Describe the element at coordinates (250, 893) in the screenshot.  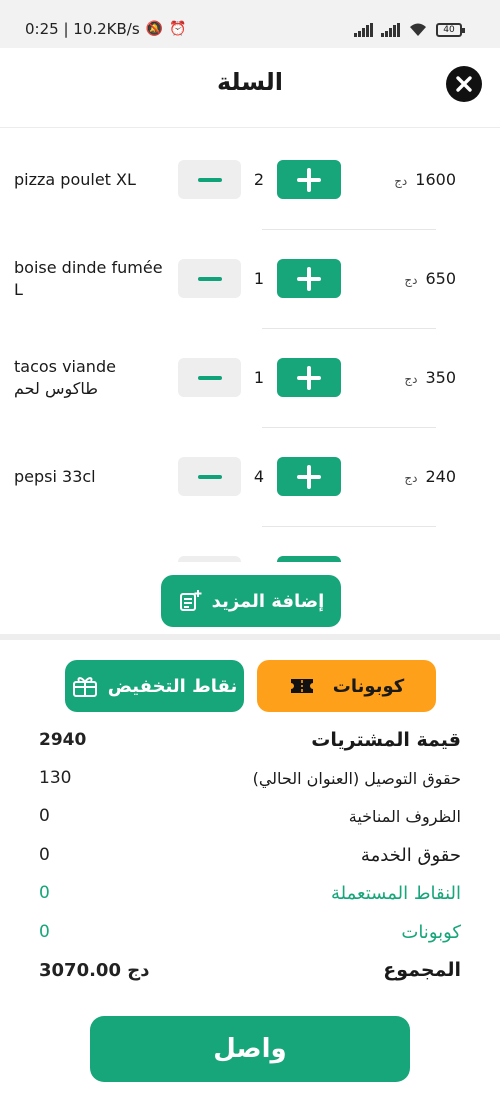
I see `summary-points-used-row: 0 النقاط المستعملة` at that location.